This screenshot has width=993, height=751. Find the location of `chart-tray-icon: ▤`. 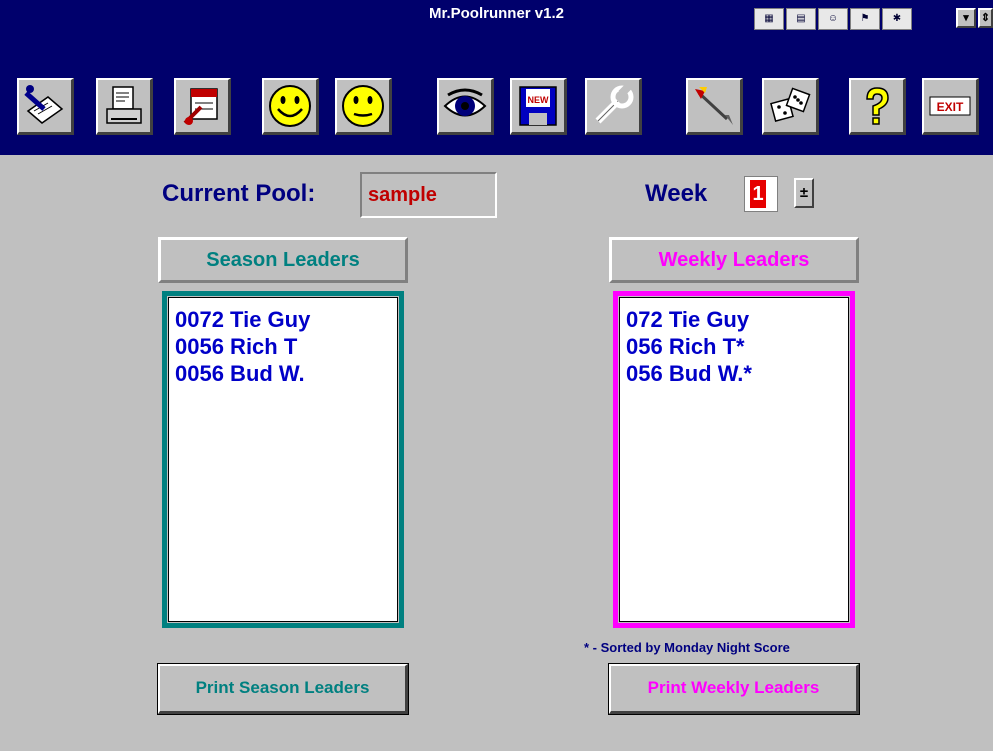

chart-tray-icon: ▤ is located at coordinates (801, 19).